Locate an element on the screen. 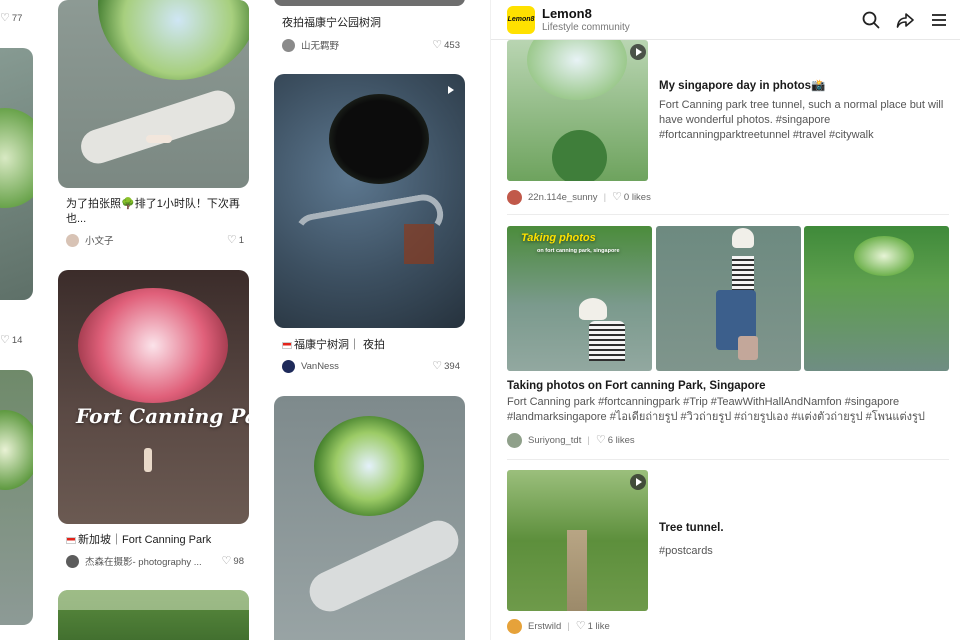 Image resolution: width=960 pixels, height=640 pixels. like-count: 453 is located at coordinates (452, 45).